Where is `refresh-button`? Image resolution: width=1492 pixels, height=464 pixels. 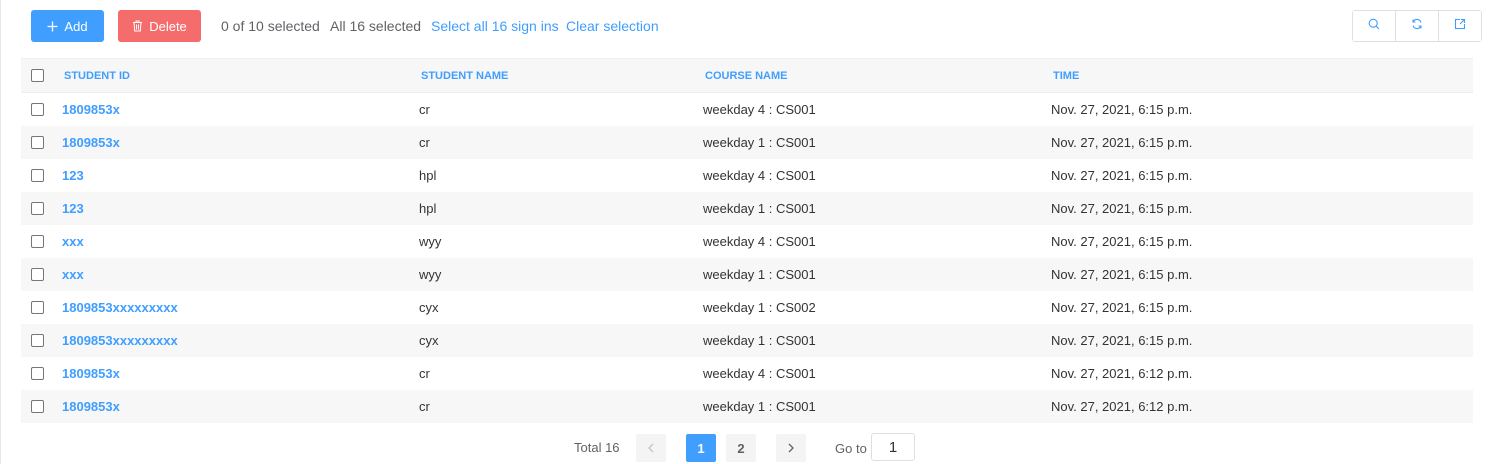 refresh-button is located at coordinates (1417, 26).